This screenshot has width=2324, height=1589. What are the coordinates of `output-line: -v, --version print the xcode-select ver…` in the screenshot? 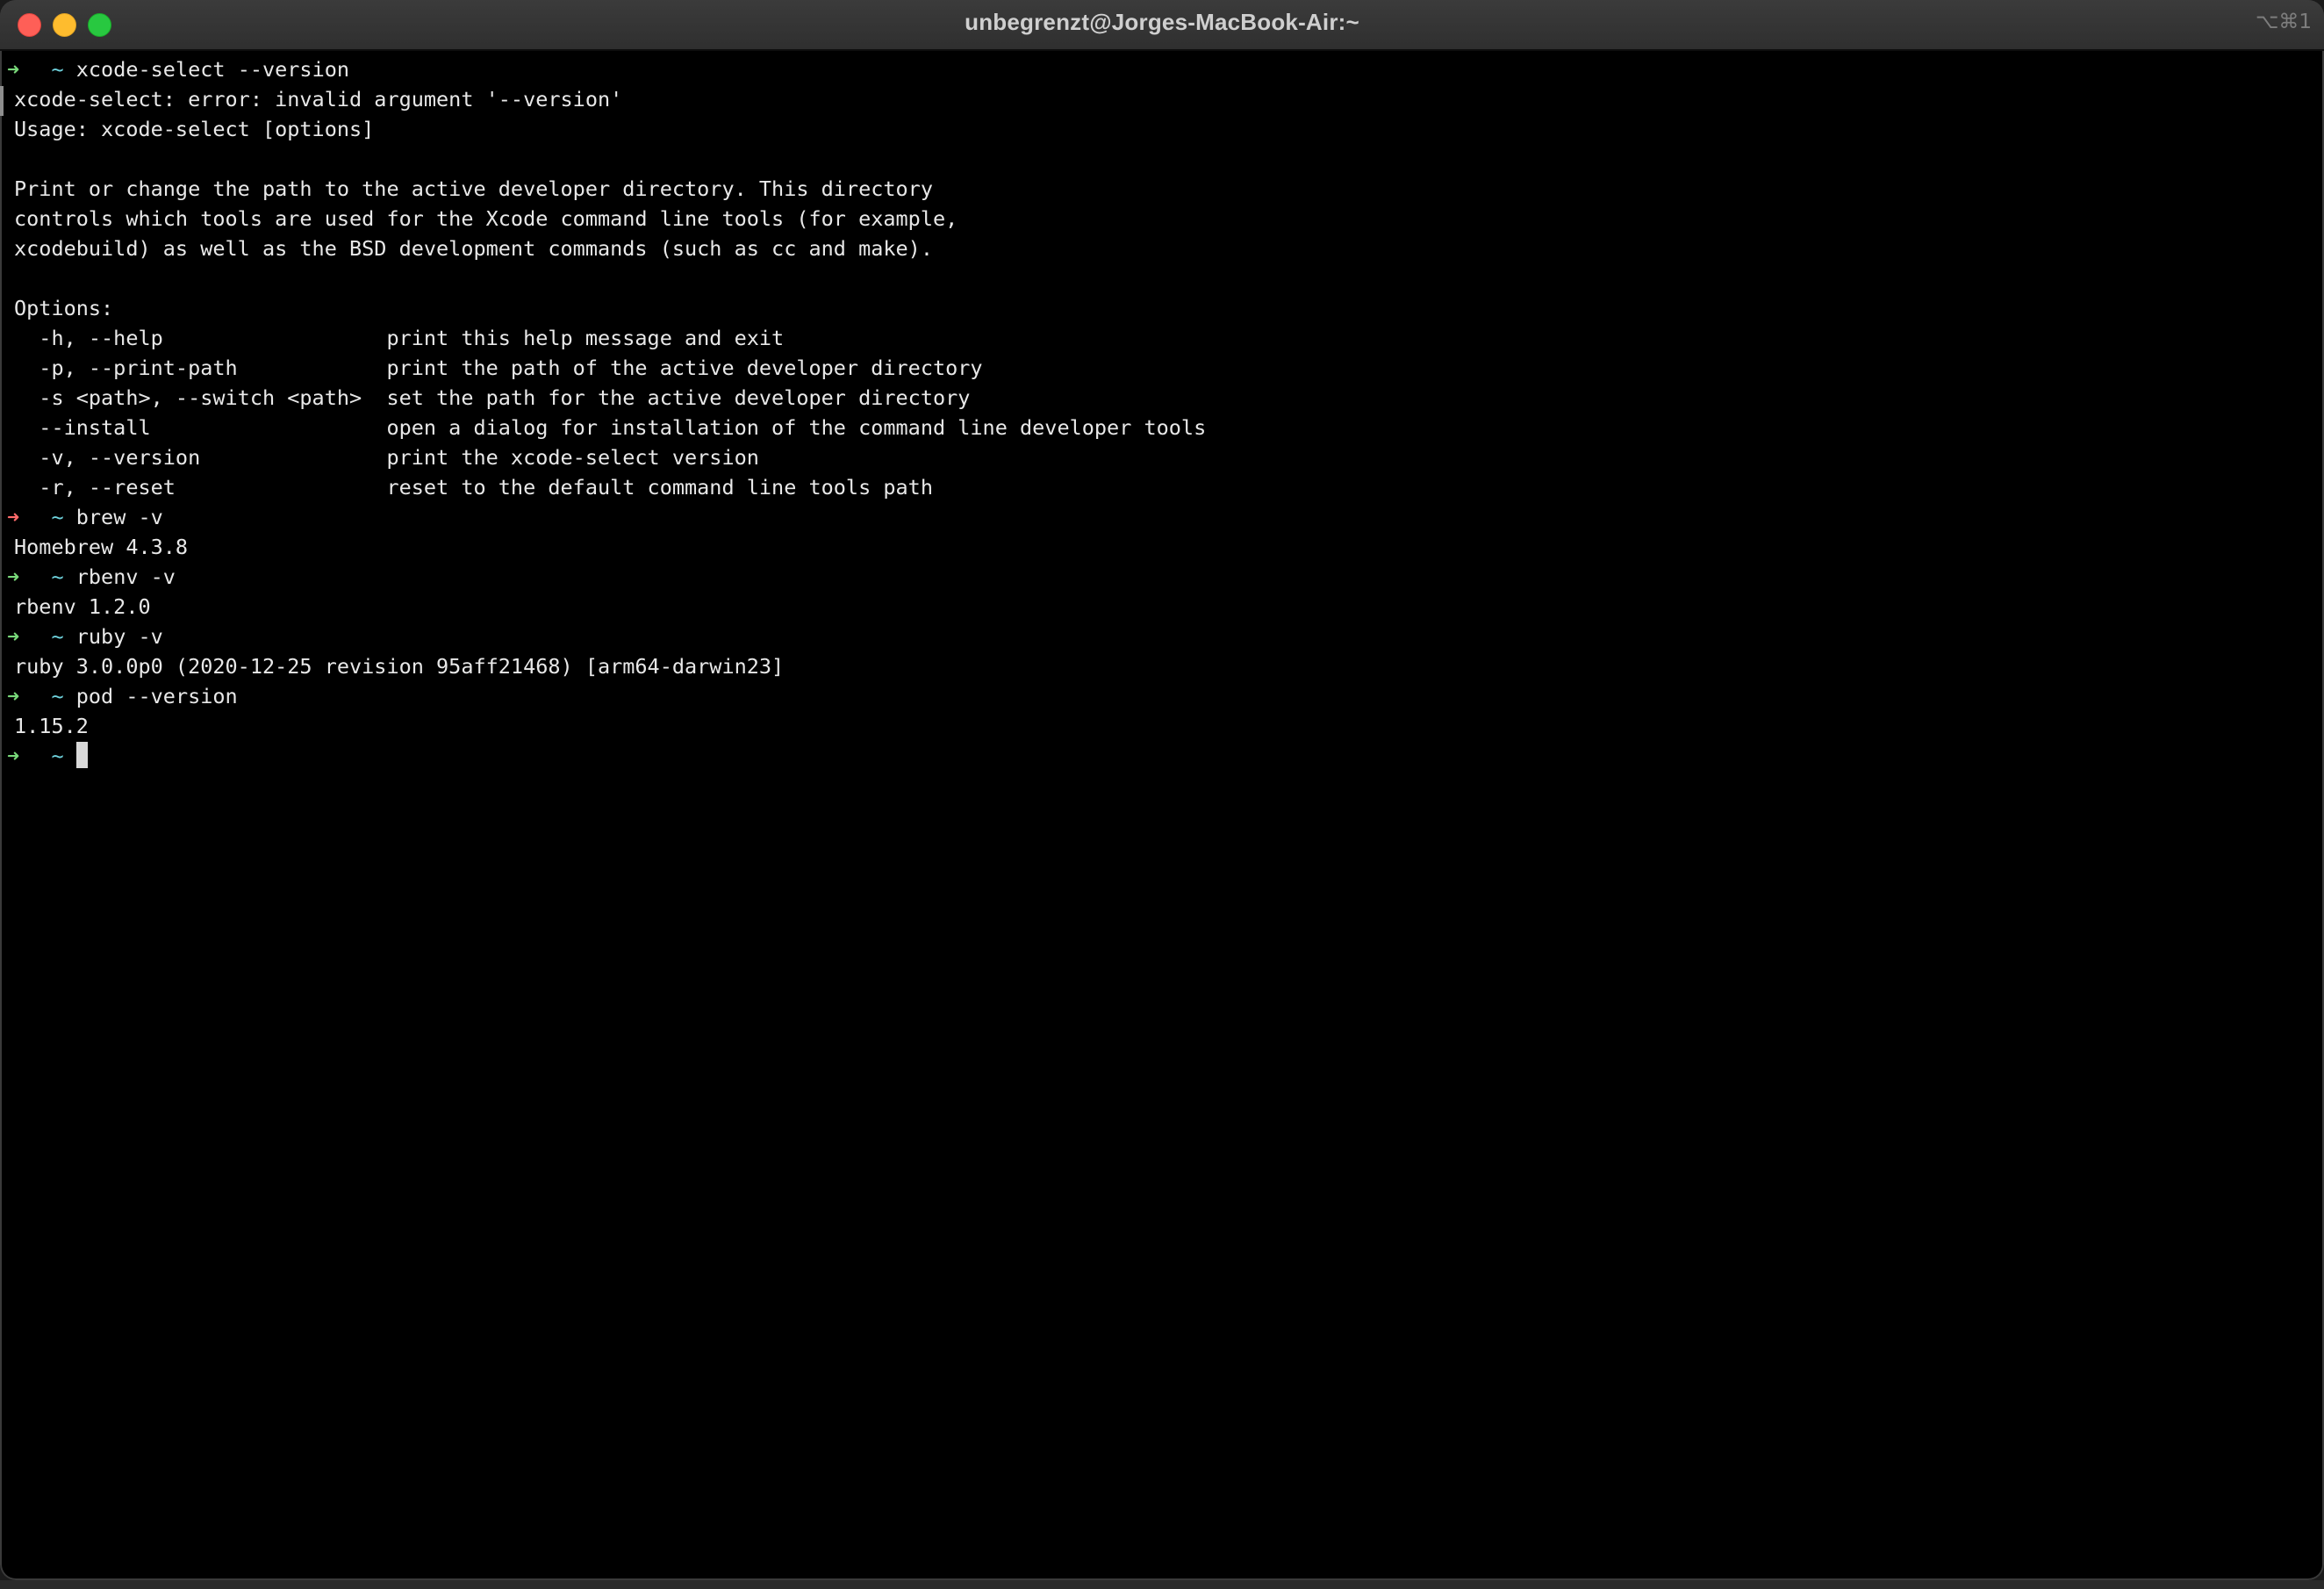 It's located at (1169, 457).